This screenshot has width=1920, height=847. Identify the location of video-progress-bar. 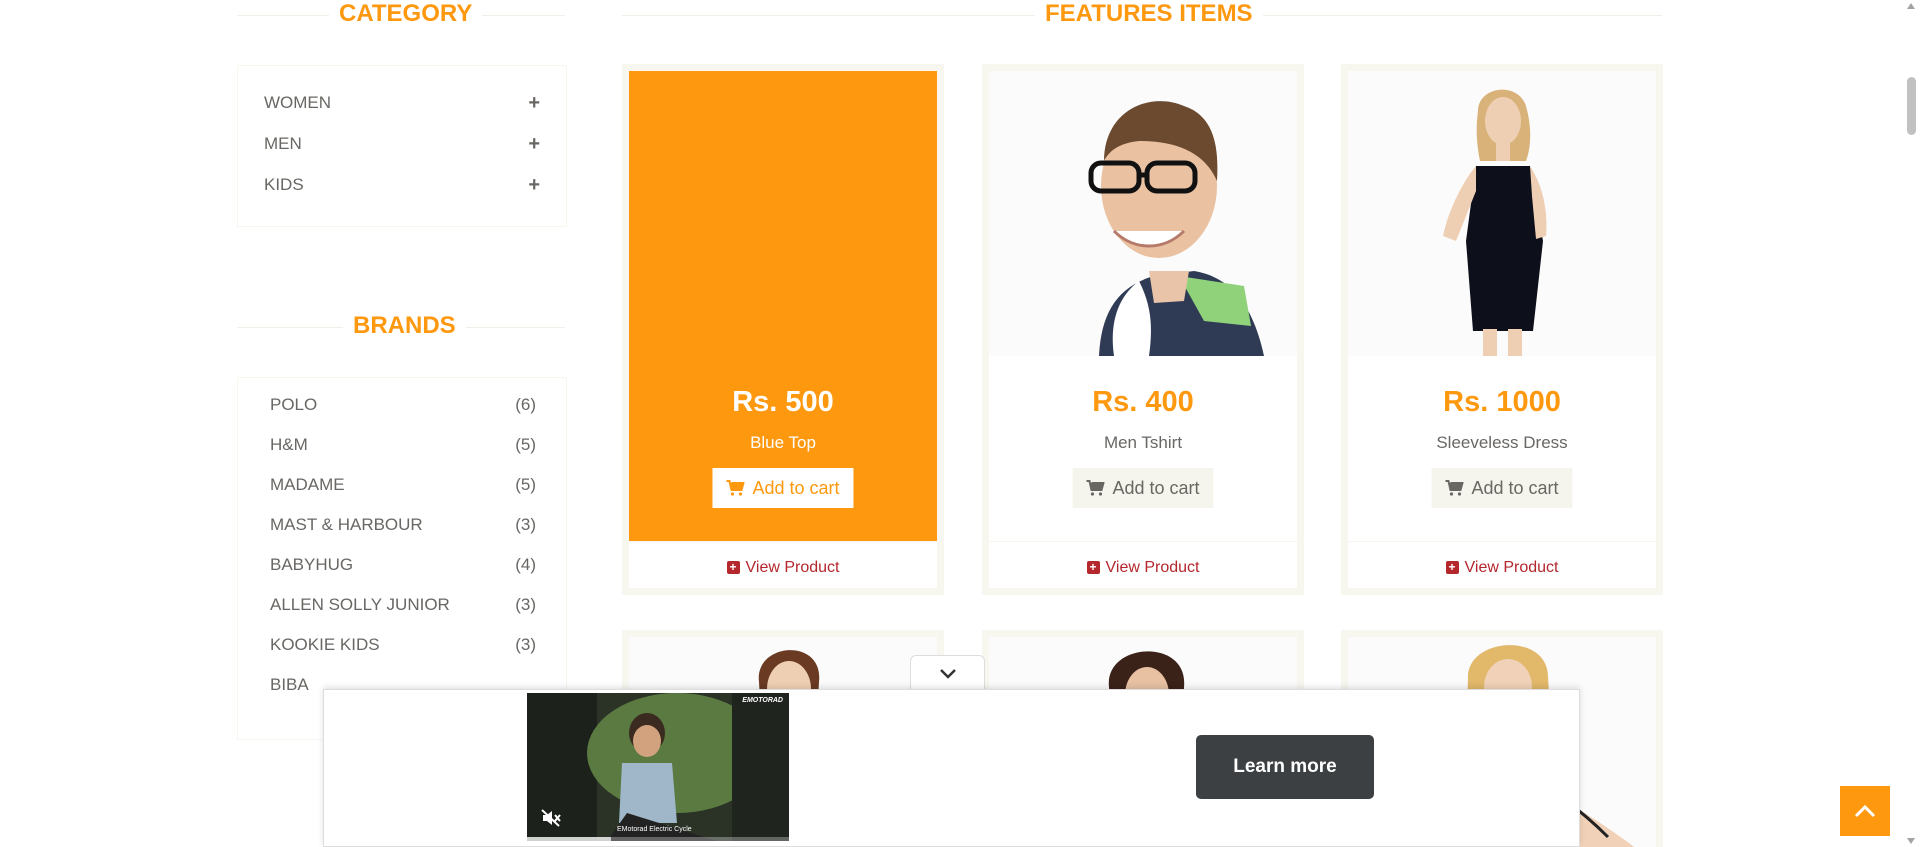
(658, 839).